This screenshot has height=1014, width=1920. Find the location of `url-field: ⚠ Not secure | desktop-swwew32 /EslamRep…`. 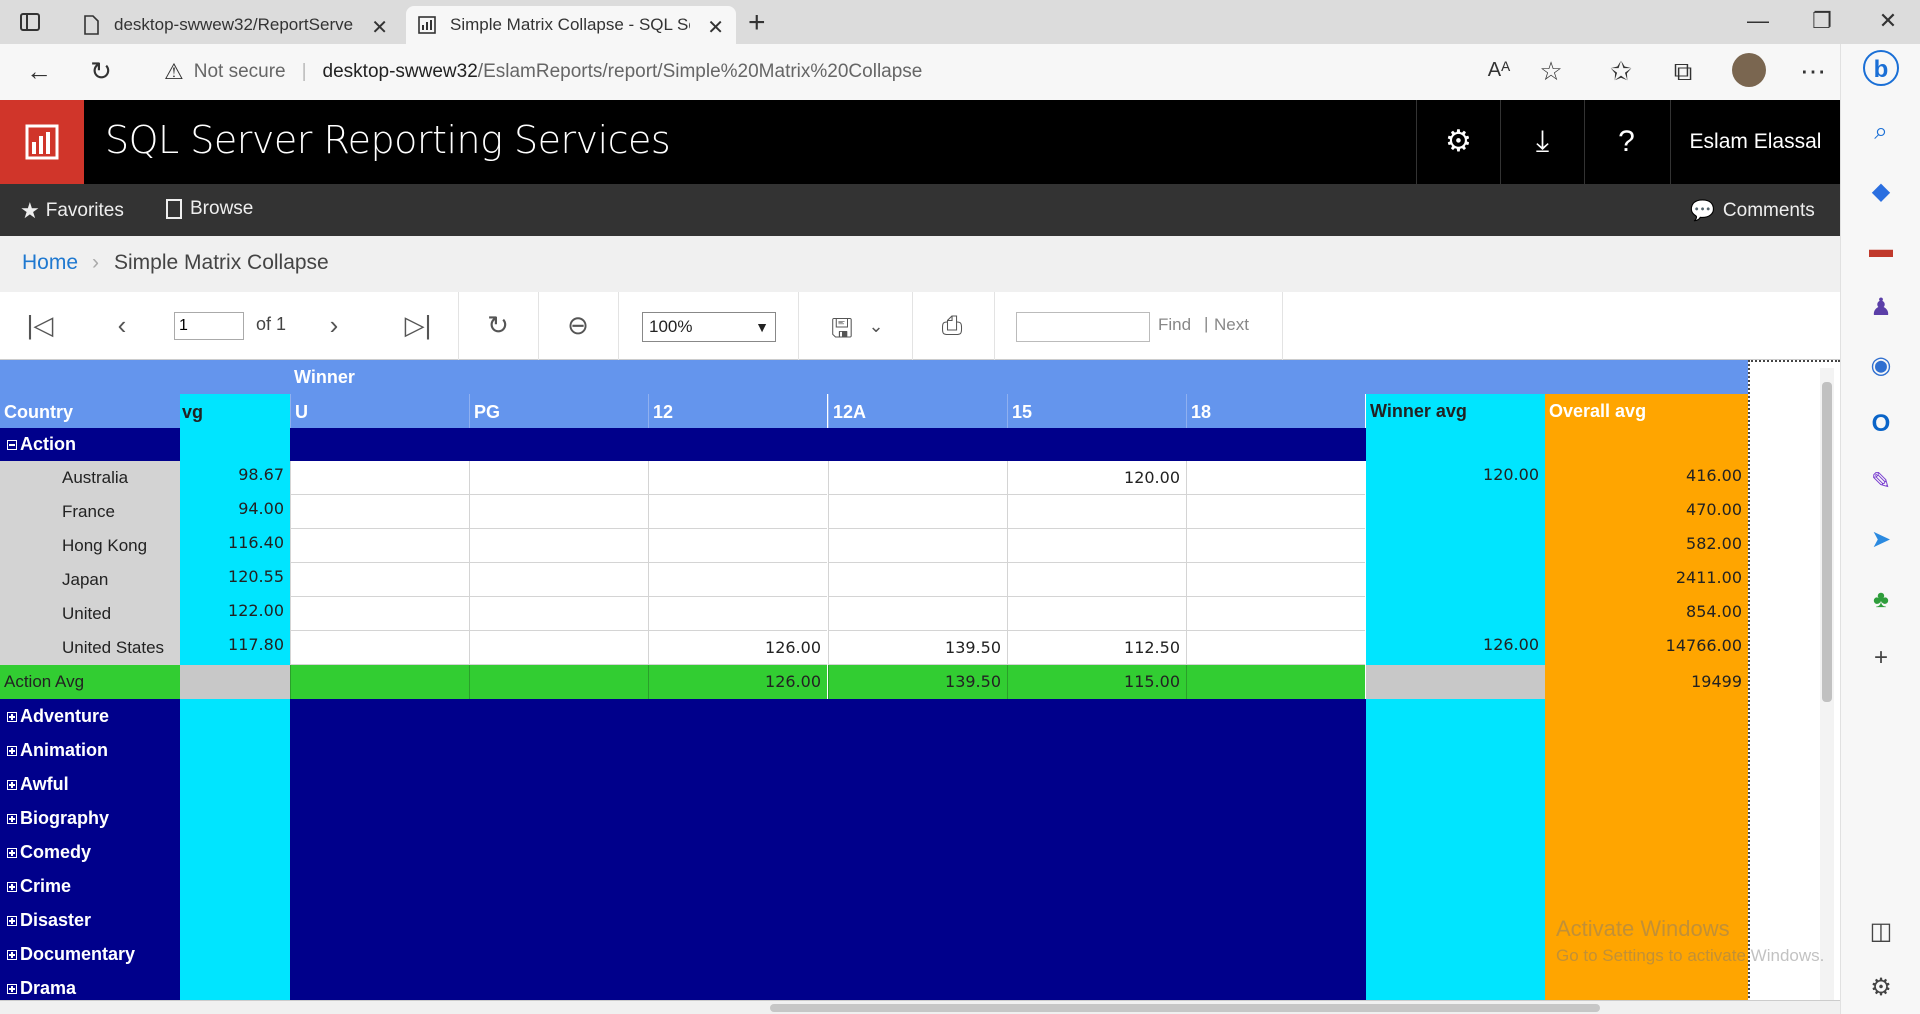

url-field: ⚠ Not secure | desktop-swwew32 /EslamRep… is located at coordinates (839, 72).